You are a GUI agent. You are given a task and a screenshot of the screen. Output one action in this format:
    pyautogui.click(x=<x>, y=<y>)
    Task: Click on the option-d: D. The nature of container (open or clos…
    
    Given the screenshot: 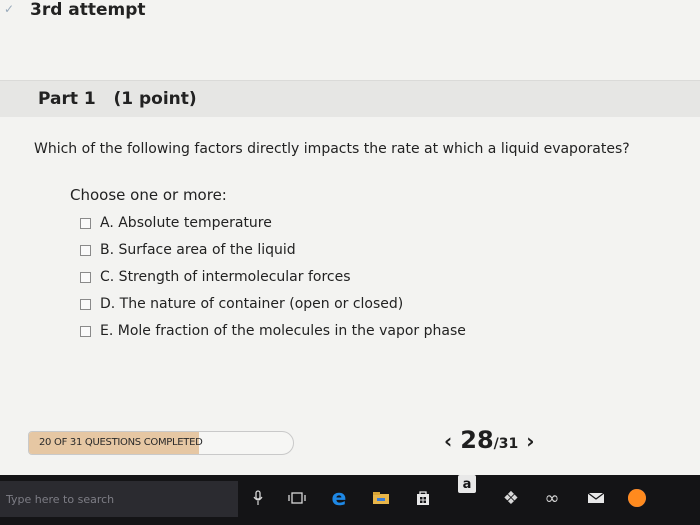 What is the action you would take?
    pyautogui.click(x=241, y=304)
    